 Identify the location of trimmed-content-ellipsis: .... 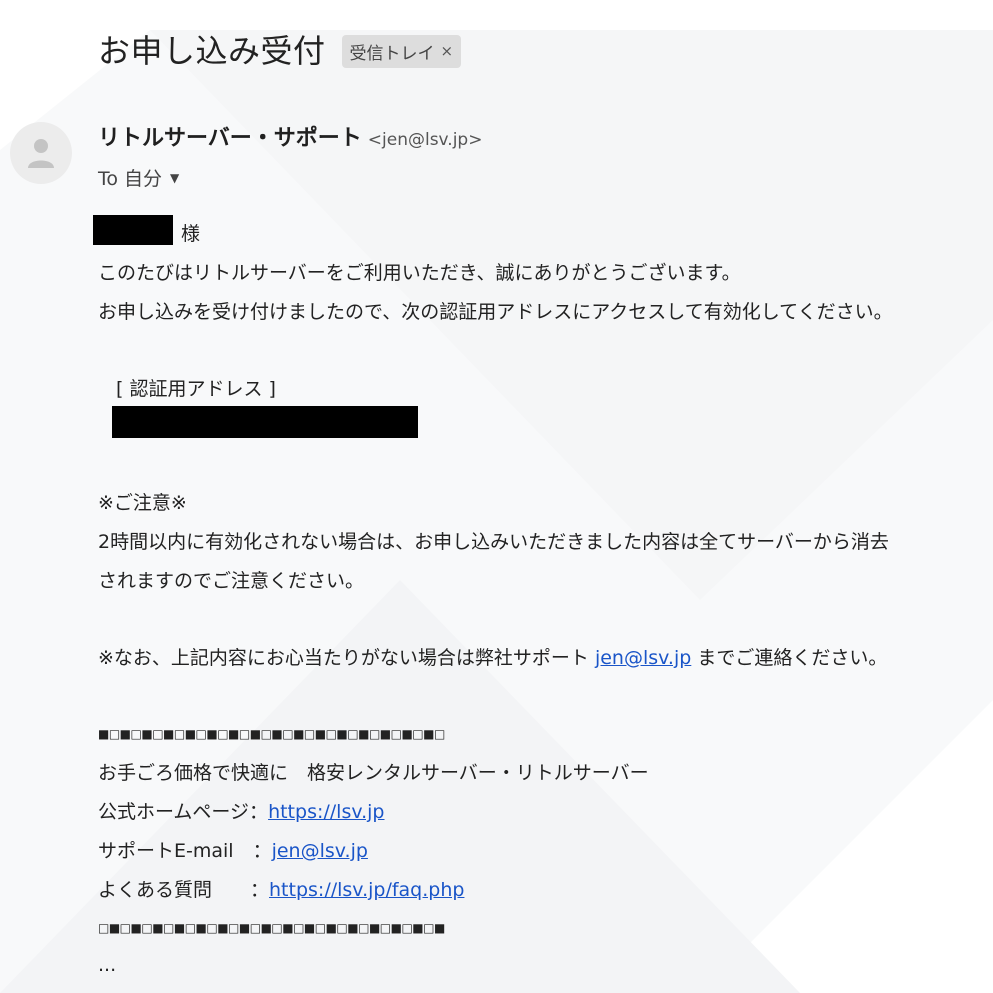
(533, 965).